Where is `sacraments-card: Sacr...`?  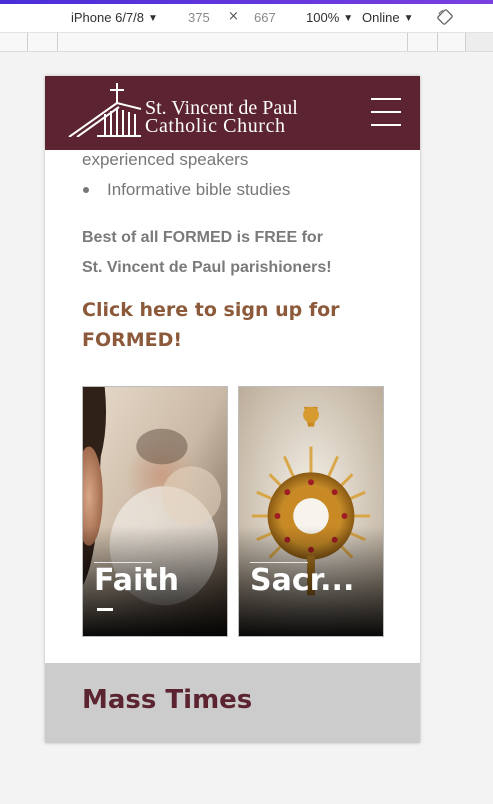 sacraments-card: Sacr... is located at coordinates (311, 511).